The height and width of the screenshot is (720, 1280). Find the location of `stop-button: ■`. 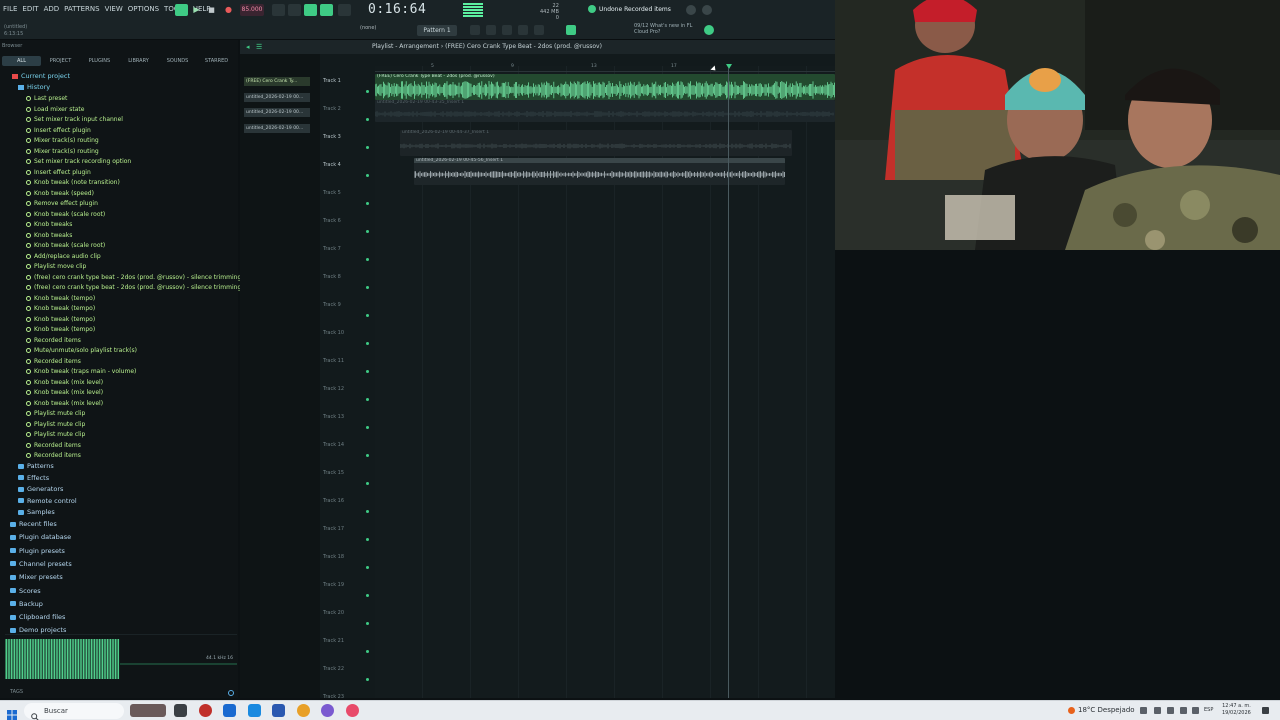

stop-button: ■ is located at coordinates (211, 10).